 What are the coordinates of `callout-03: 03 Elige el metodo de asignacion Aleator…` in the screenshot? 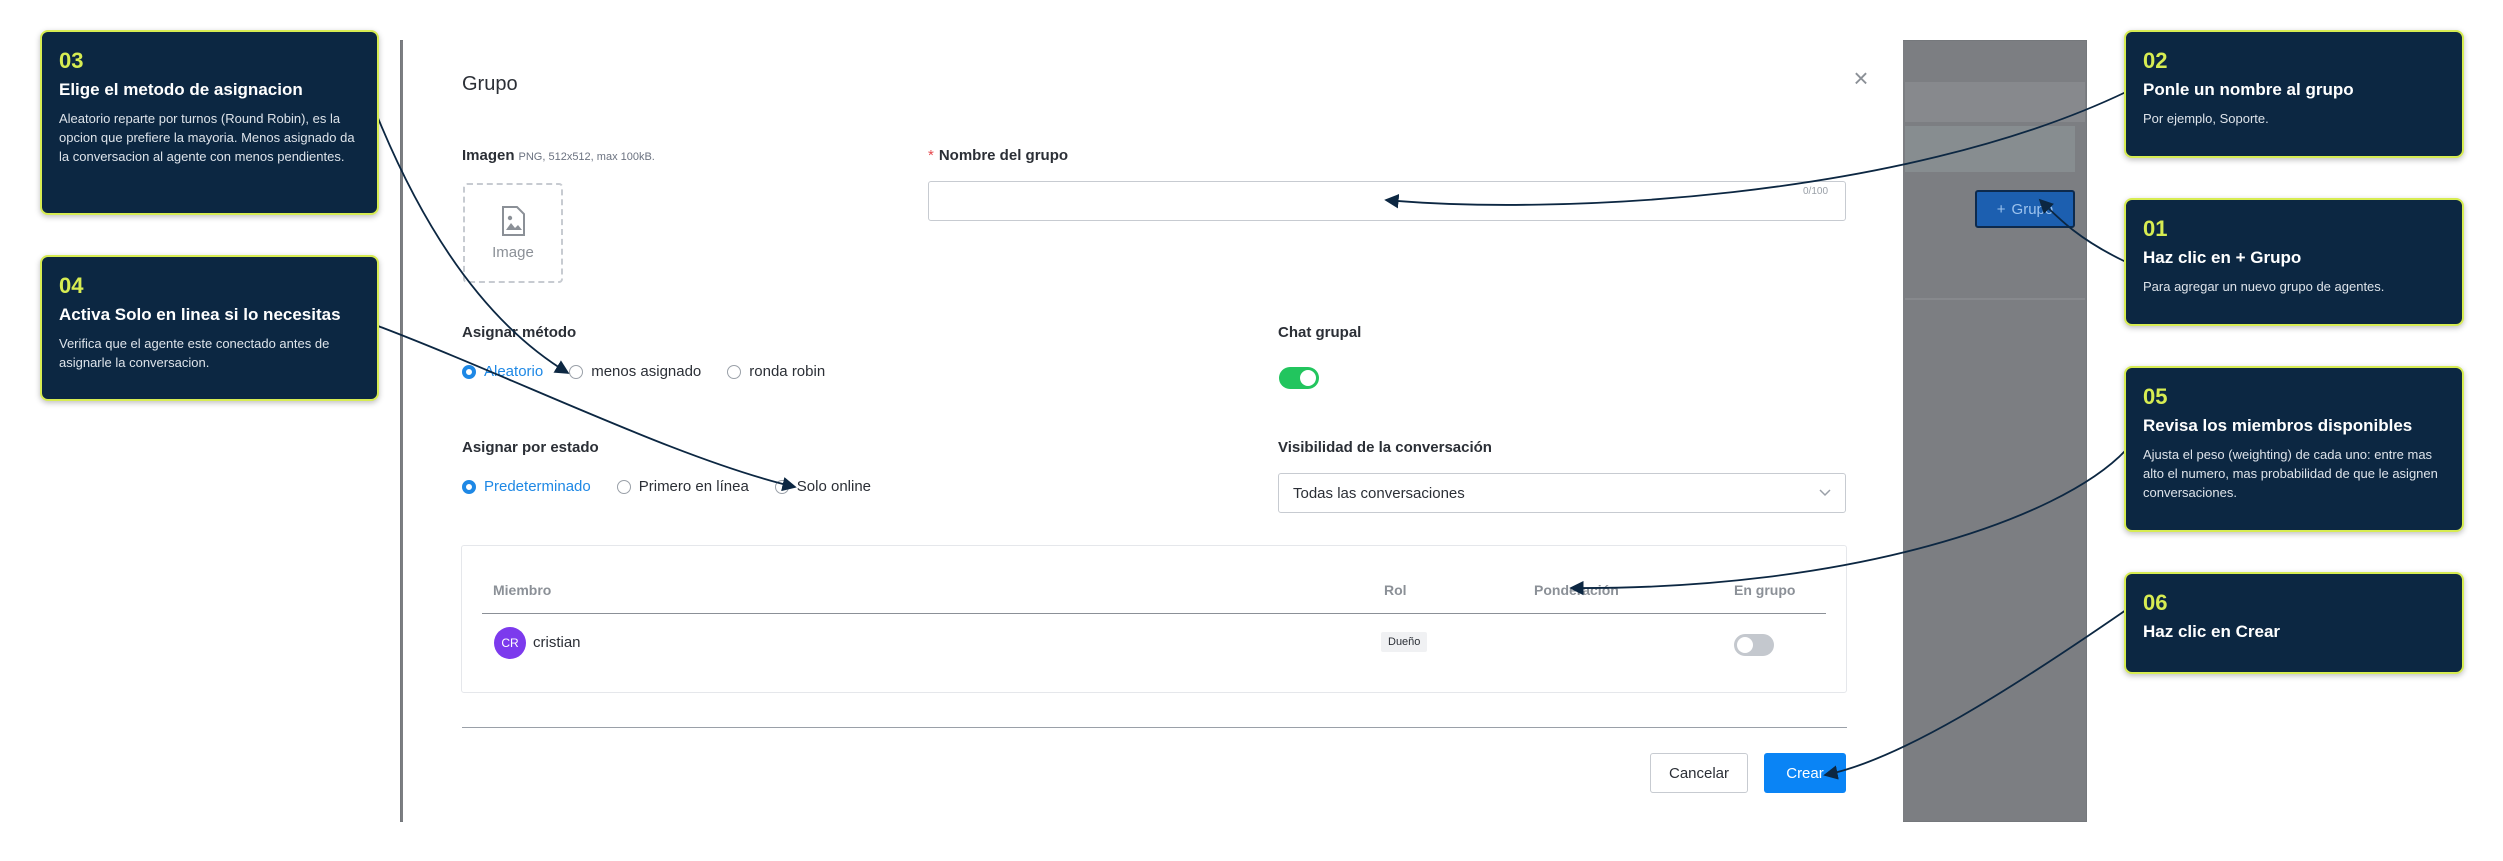 It's located at (209, 122).